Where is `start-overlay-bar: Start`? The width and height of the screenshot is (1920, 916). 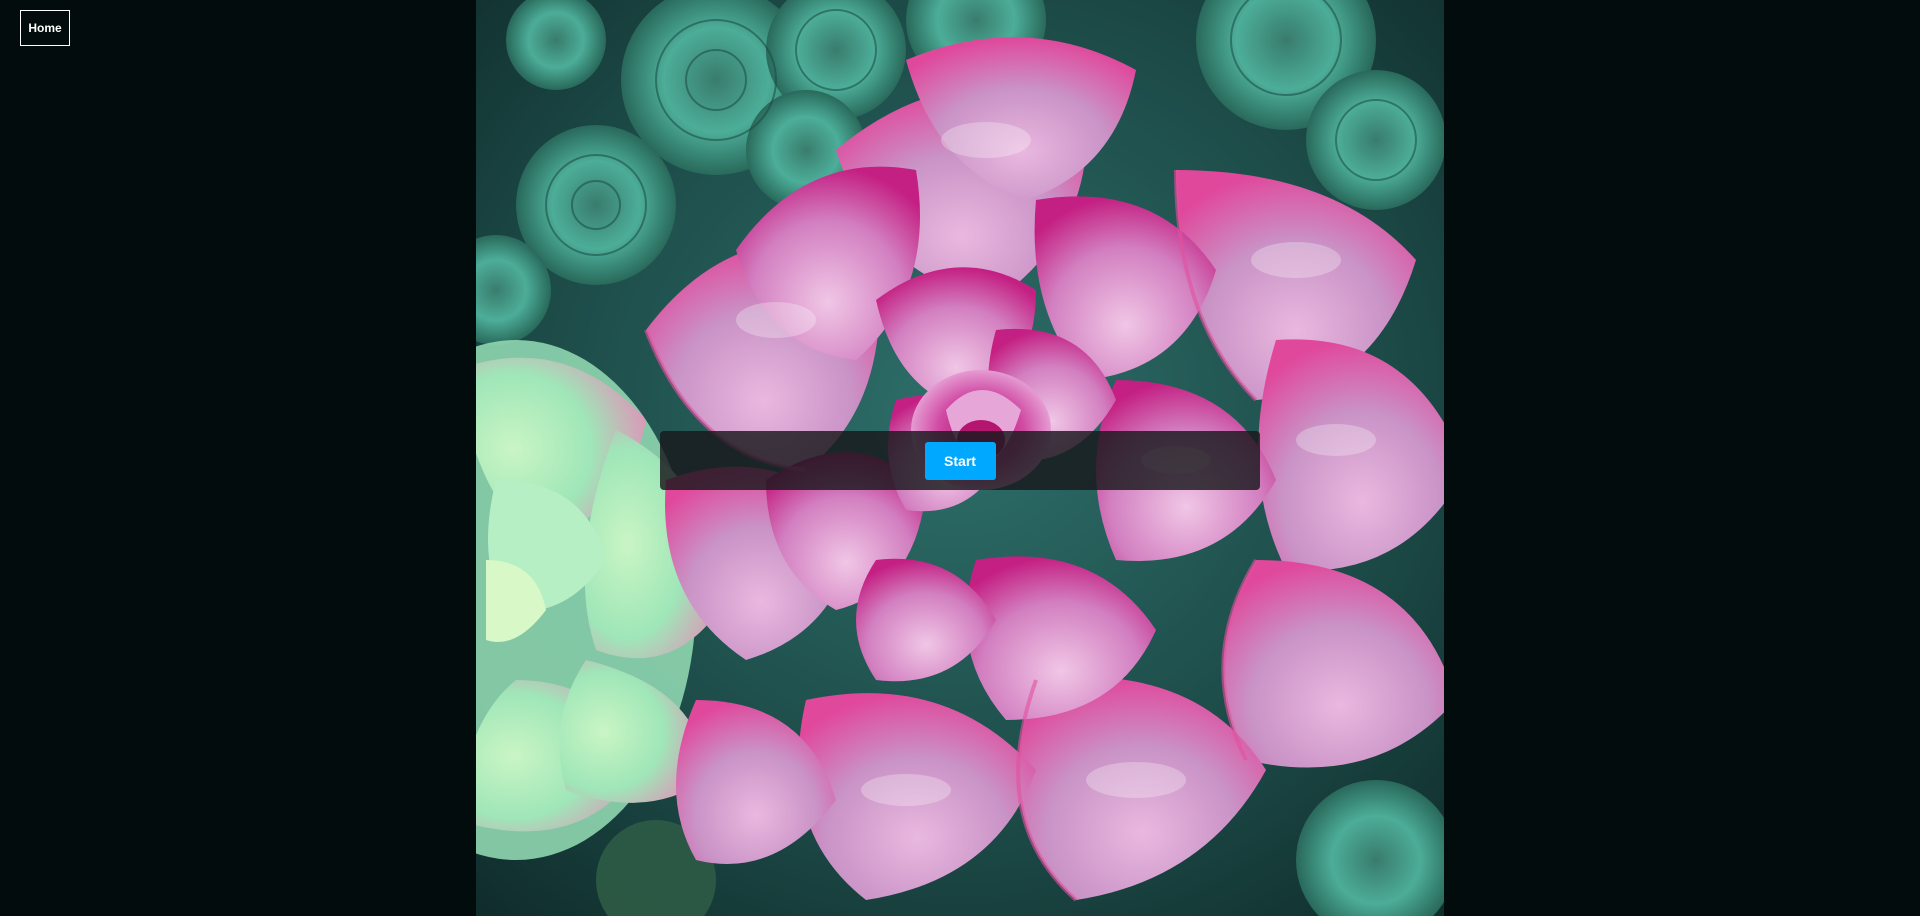 start-overlay-bar: Start is located at coordinates (960, 460).